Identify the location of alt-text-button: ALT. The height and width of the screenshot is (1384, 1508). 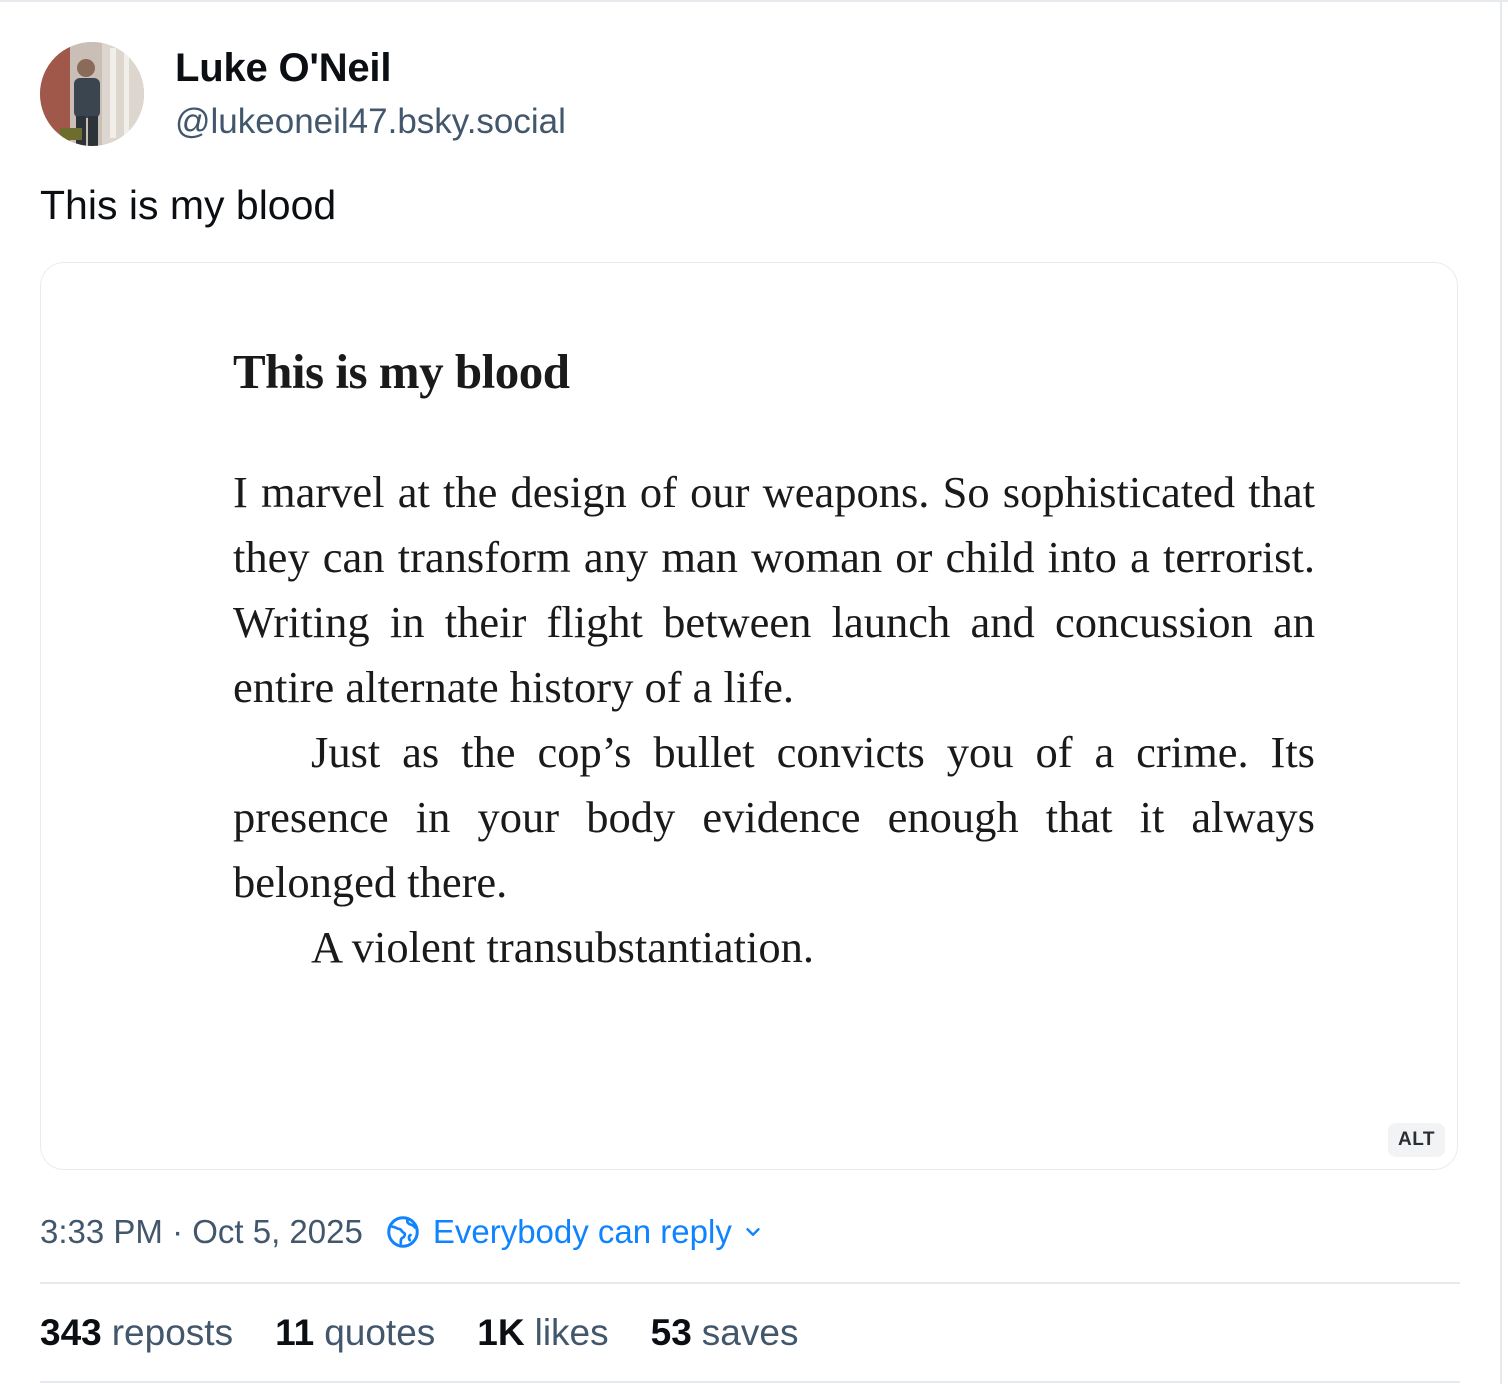
(1416, 1140).